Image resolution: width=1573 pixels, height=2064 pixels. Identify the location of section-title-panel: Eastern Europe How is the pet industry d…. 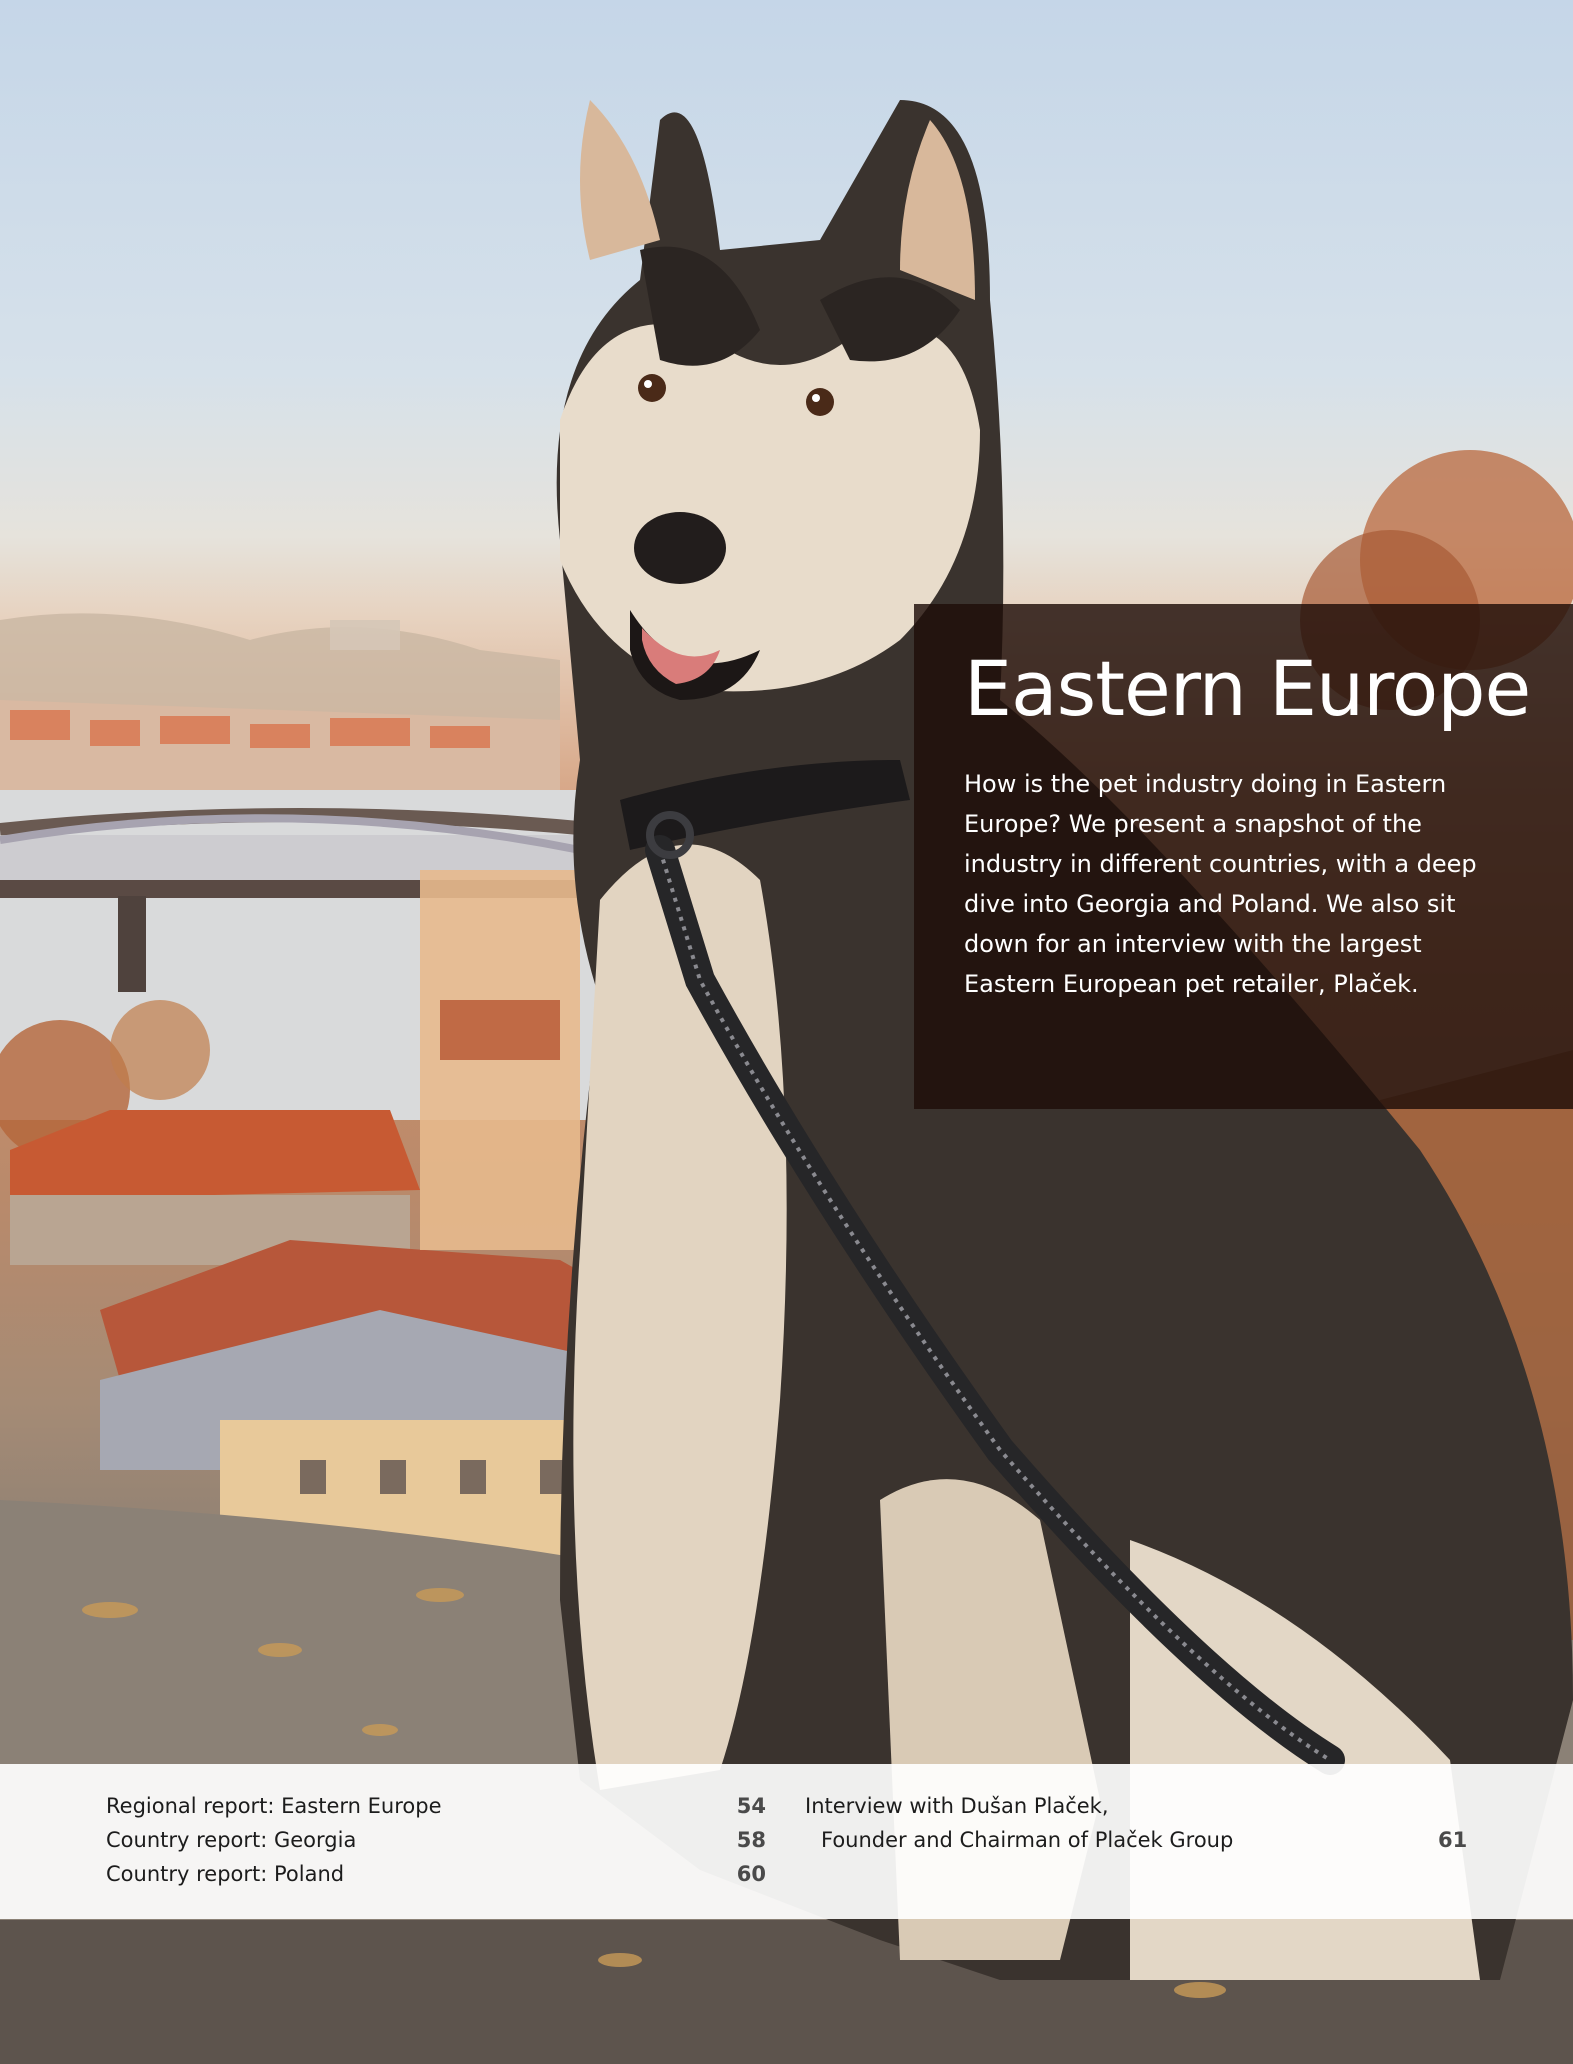
(1243, 856).